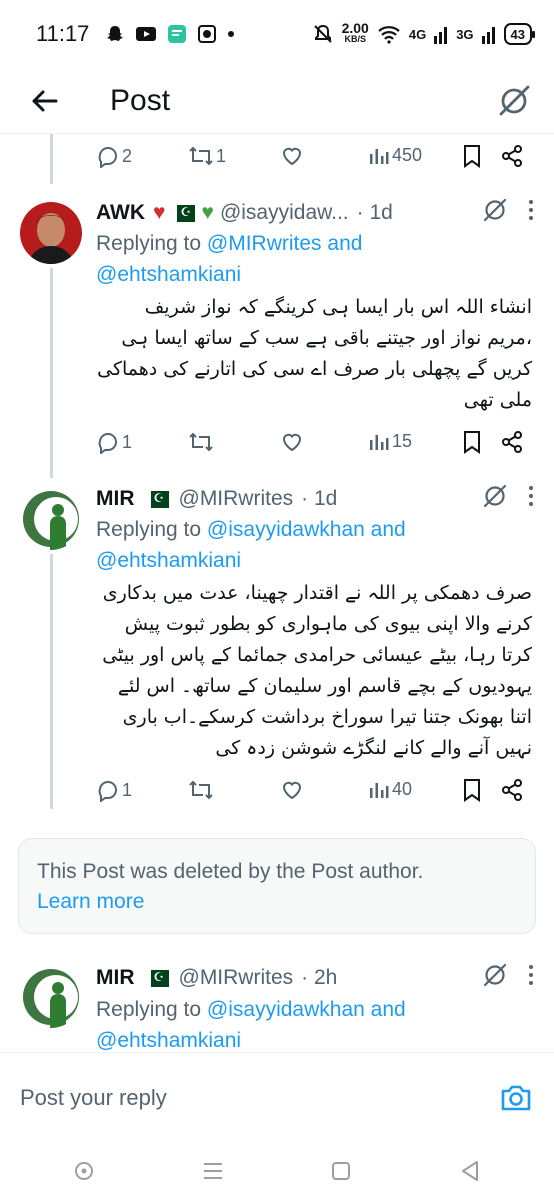 This screenshot has height=1200, width=554. Describe the element at coordinates (115, 34) in the screenshot. I see `snapchat-icon` at that location.